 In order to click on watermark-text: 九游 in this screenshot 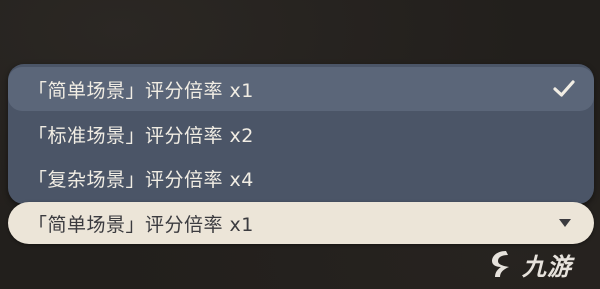, I will do `click(547, 266)`.